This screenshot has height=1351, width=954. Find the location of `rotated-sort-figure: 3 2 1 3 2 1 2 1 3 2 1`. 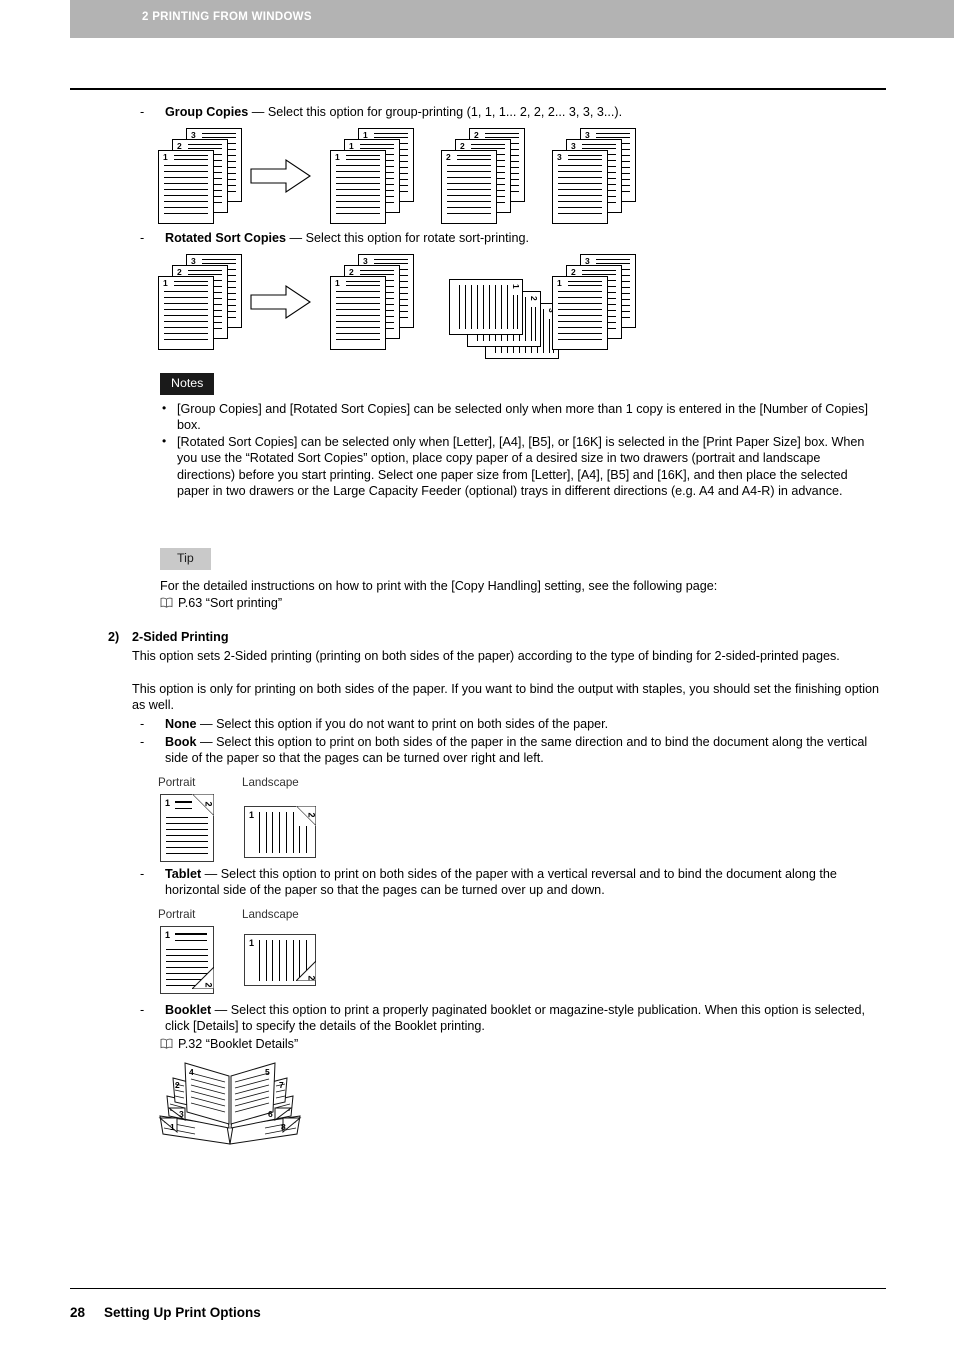

rotated-sort-figure: 3 2 1 3 2 1 2 1 3 2 1 is located at coordinates (398, 306).